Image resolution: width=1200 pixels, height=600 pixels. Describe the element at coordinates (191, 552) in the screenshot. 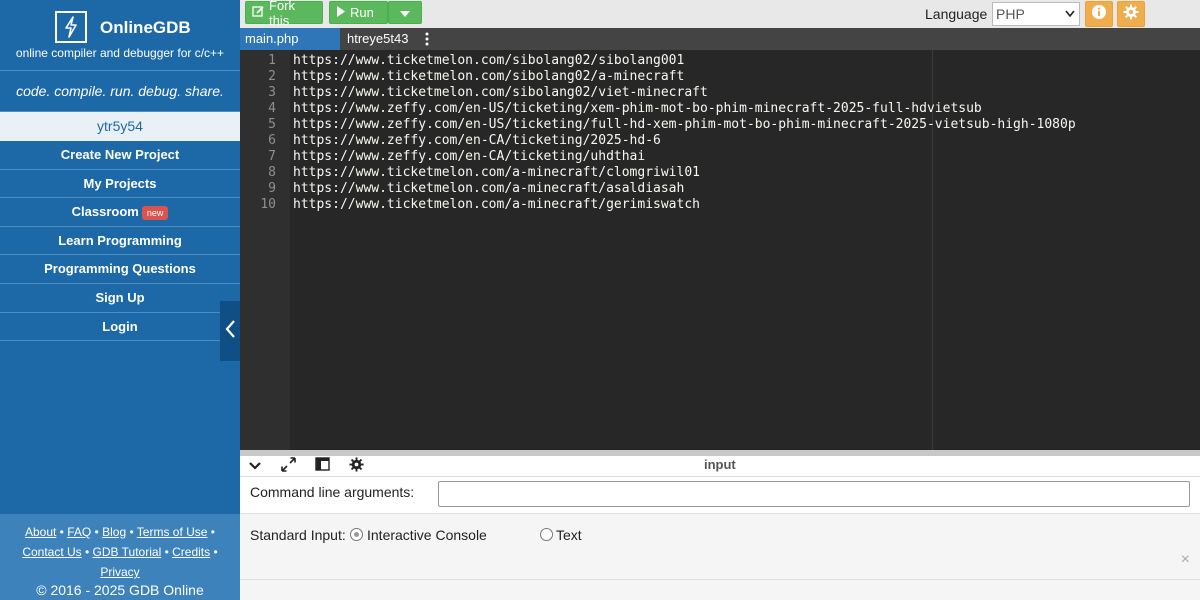

I see `footer-credits-link: Credits` at that location.